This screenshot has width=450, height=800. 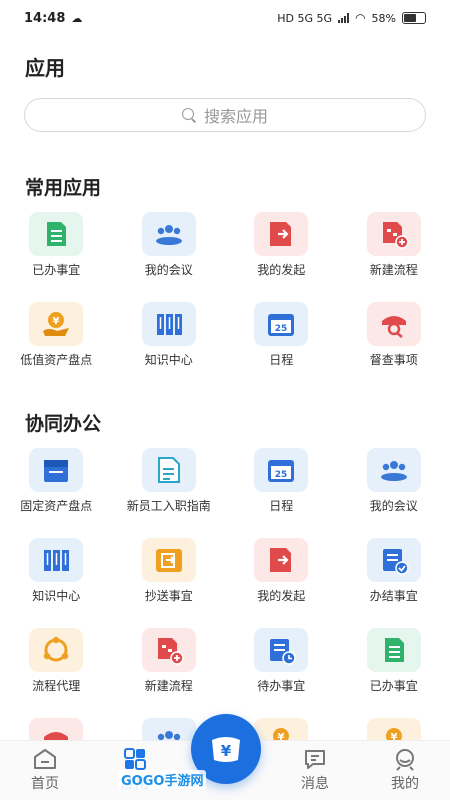 I want to click on message-icon, so click(x=315, y=759).